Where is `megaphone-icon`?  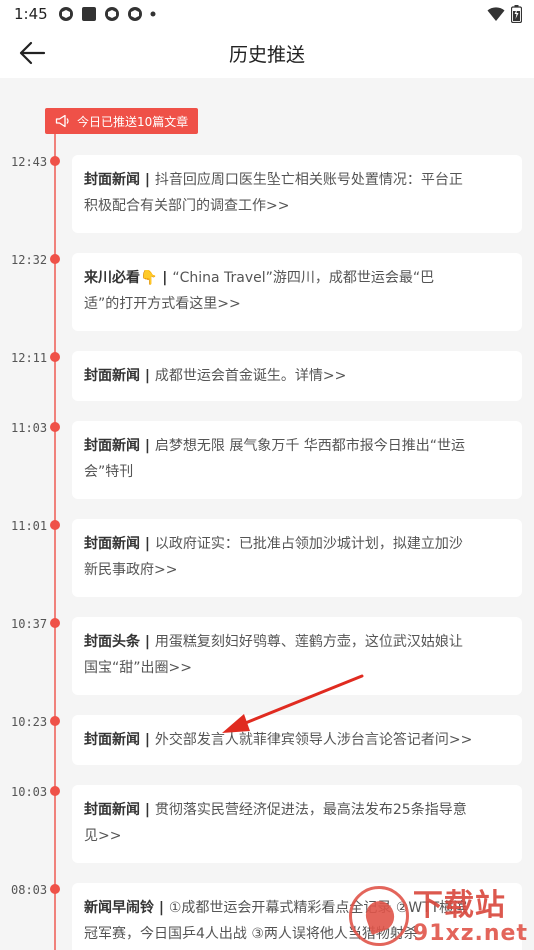 megaphone-icon is located at coordinates (63, 121).